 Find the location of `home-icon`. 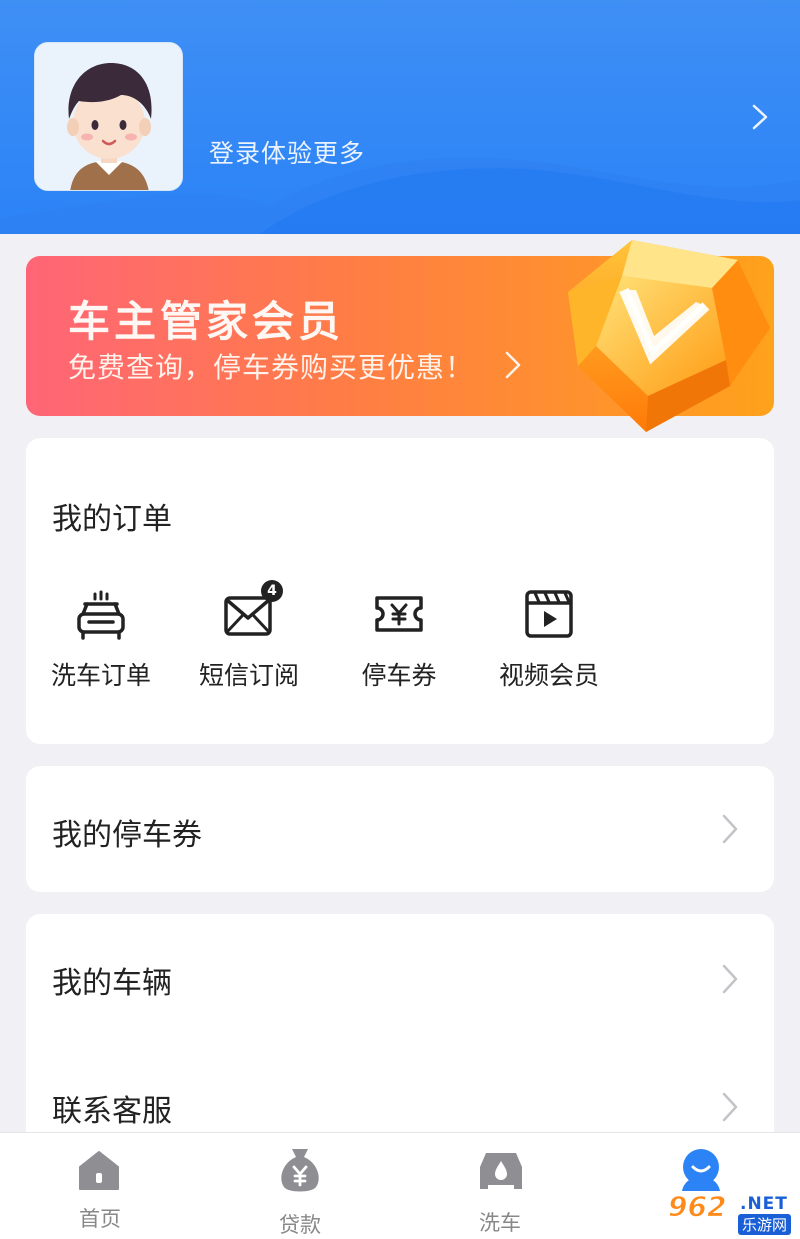

home-icon is located at coordinates (99, 1170).